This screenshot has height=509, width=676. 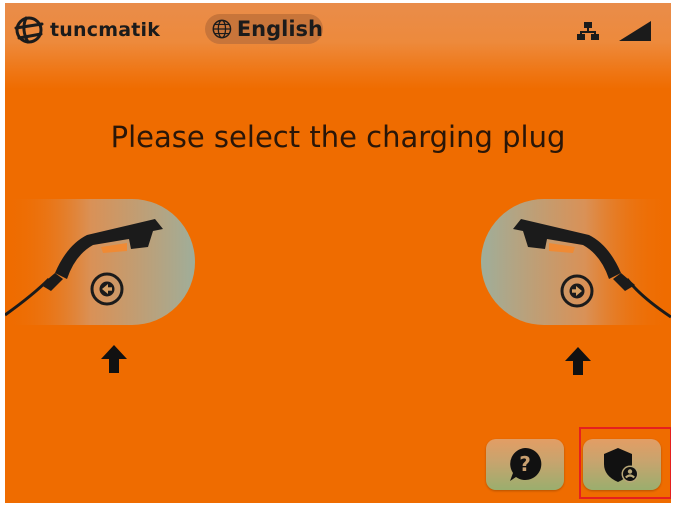 I want to click on left-plug-card, so click(x=100, y=262).